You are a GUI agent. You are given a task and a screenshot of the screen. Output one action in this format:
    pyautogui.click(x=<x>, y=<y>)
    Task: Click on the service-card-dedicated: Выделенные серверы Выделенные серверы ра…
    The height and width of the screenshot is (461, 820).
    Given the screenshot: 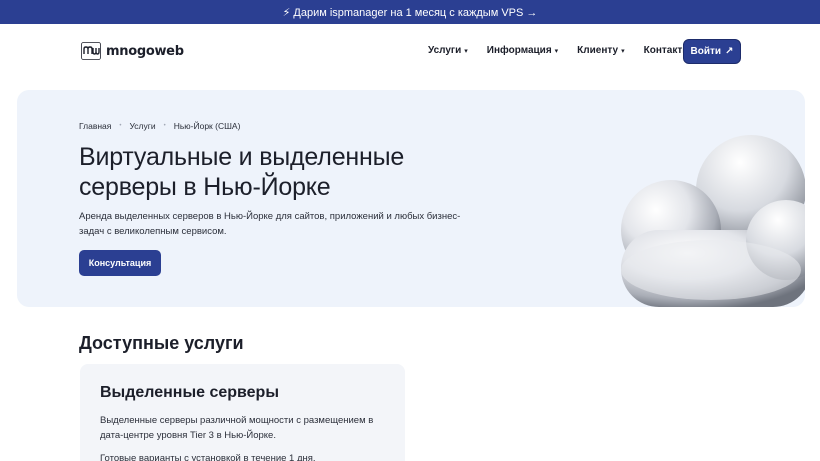 What is the action you would take?
    pyautogui.click(x=242, y=412)
    